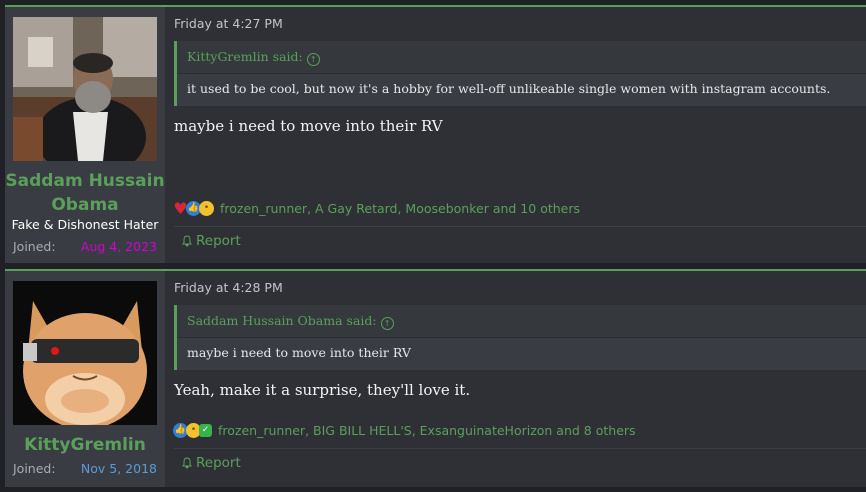 This screenshot has width=866, height=492. I want to click on post-date: Friday at 4:28 PM, so click(228, 287).